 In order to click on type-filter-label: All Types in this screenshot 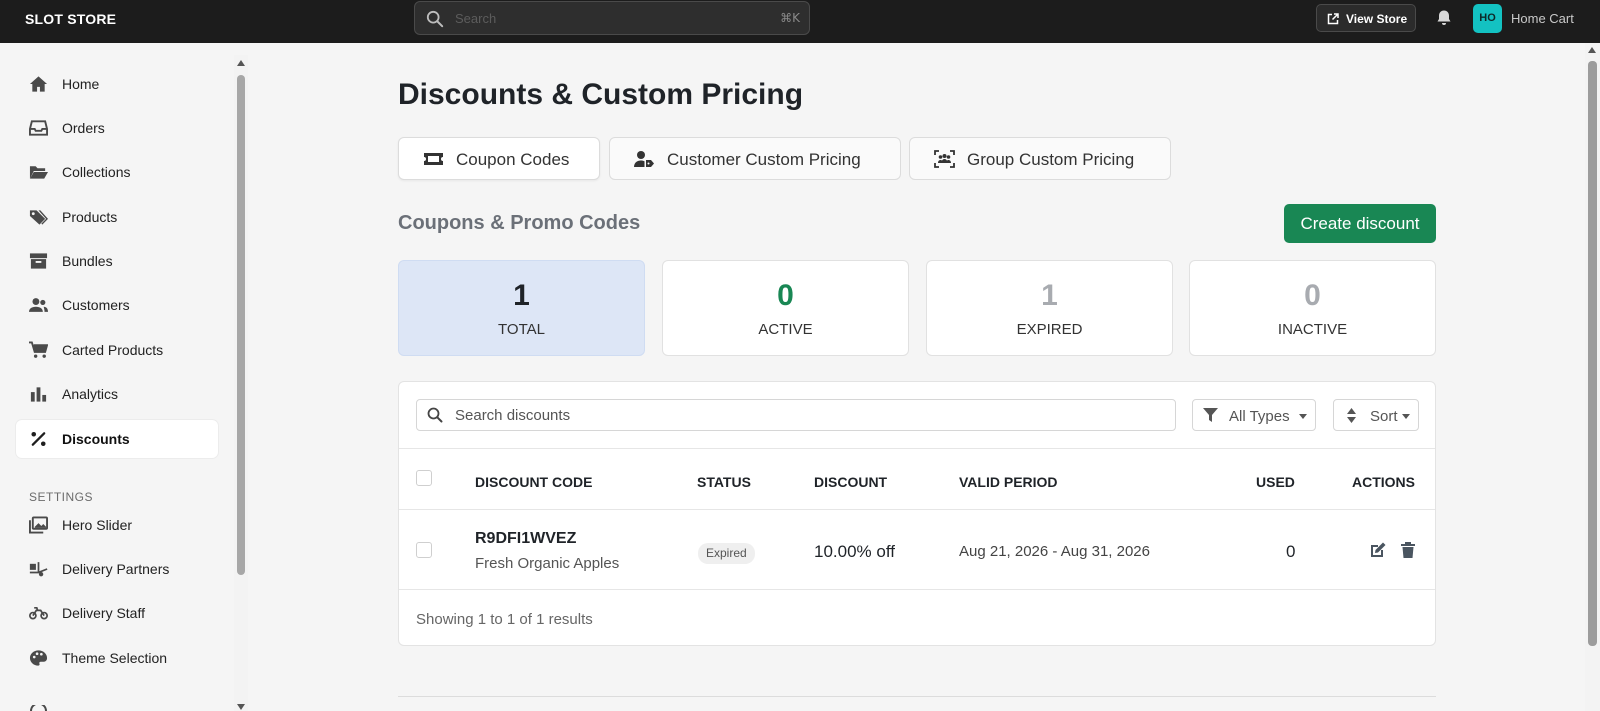, I will do `click(1259, 416)`.